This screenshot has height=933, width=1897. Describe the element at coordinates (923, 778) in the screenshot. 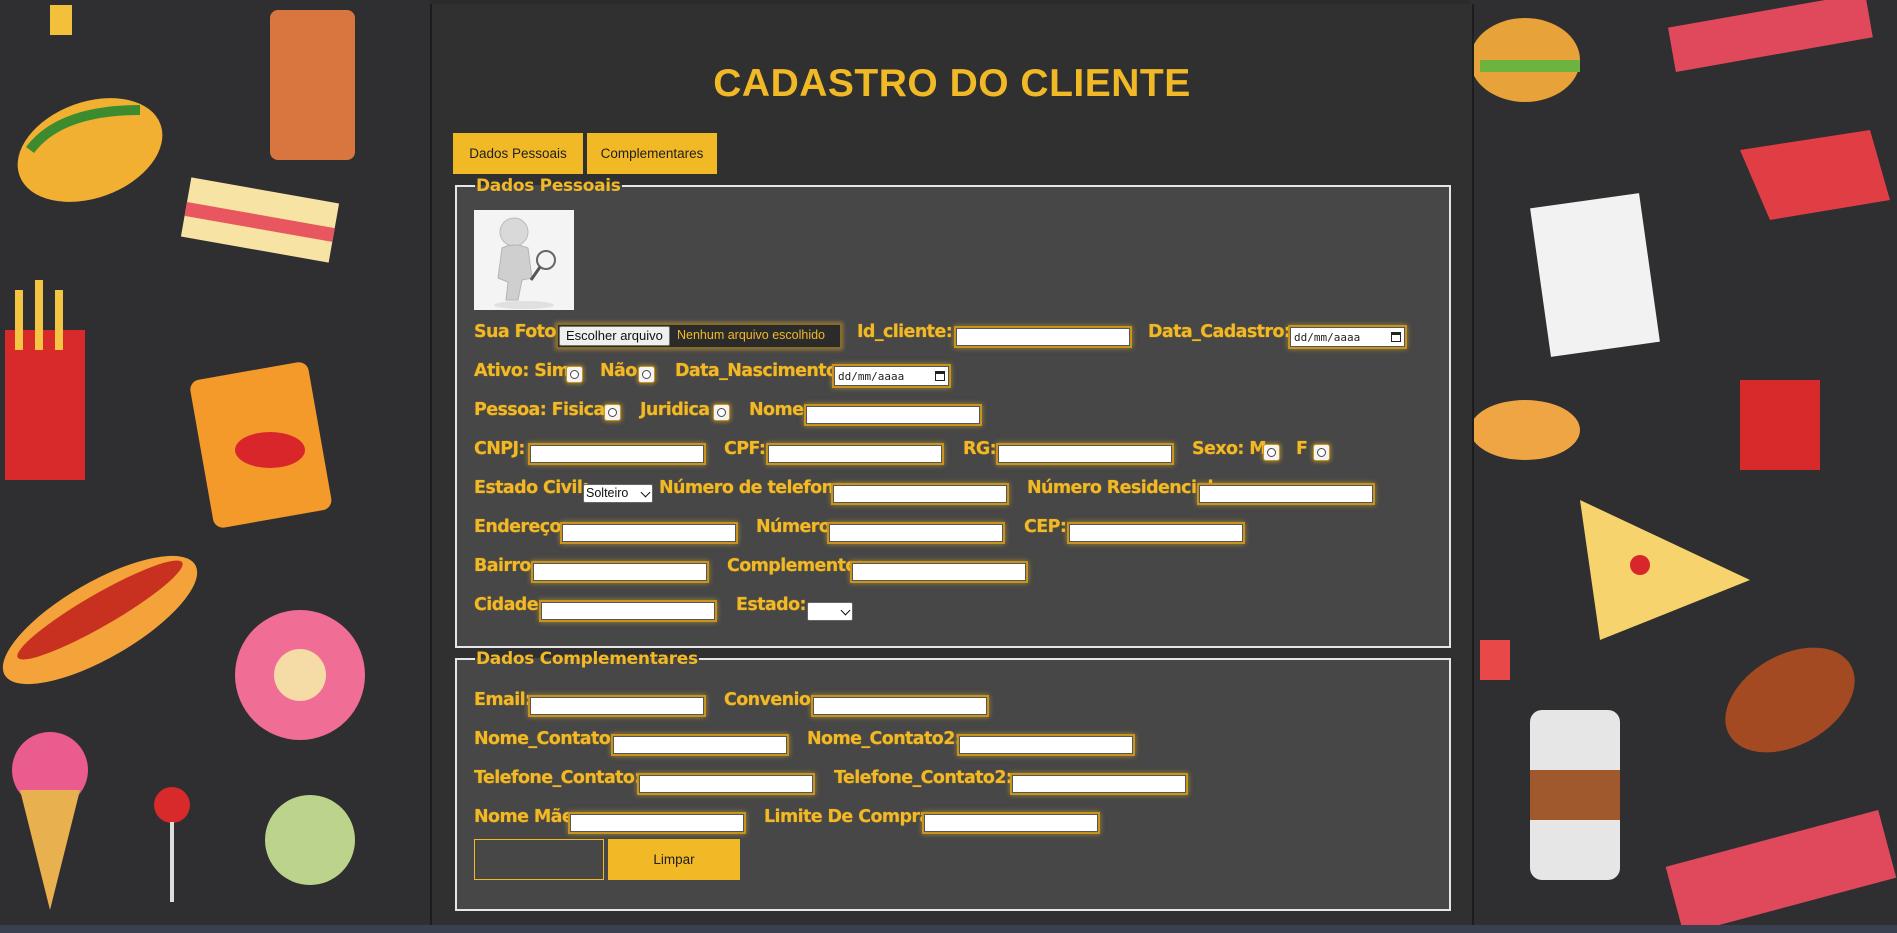

I see `label-telefone-contato2: Telefone_Contato2:` at that location.